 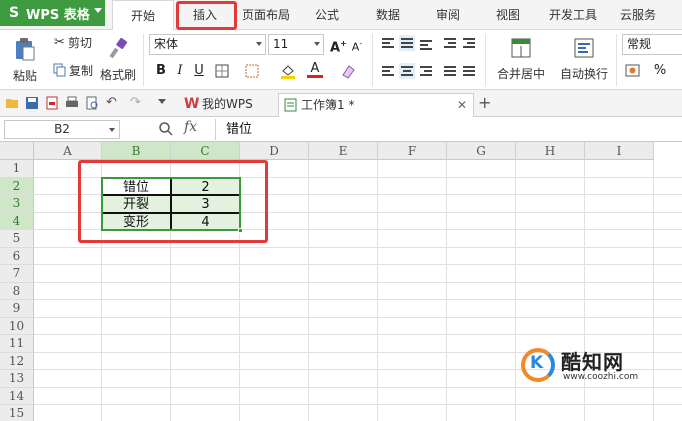 I want to click on row-header-12: 12, so click(x=17, y=361).